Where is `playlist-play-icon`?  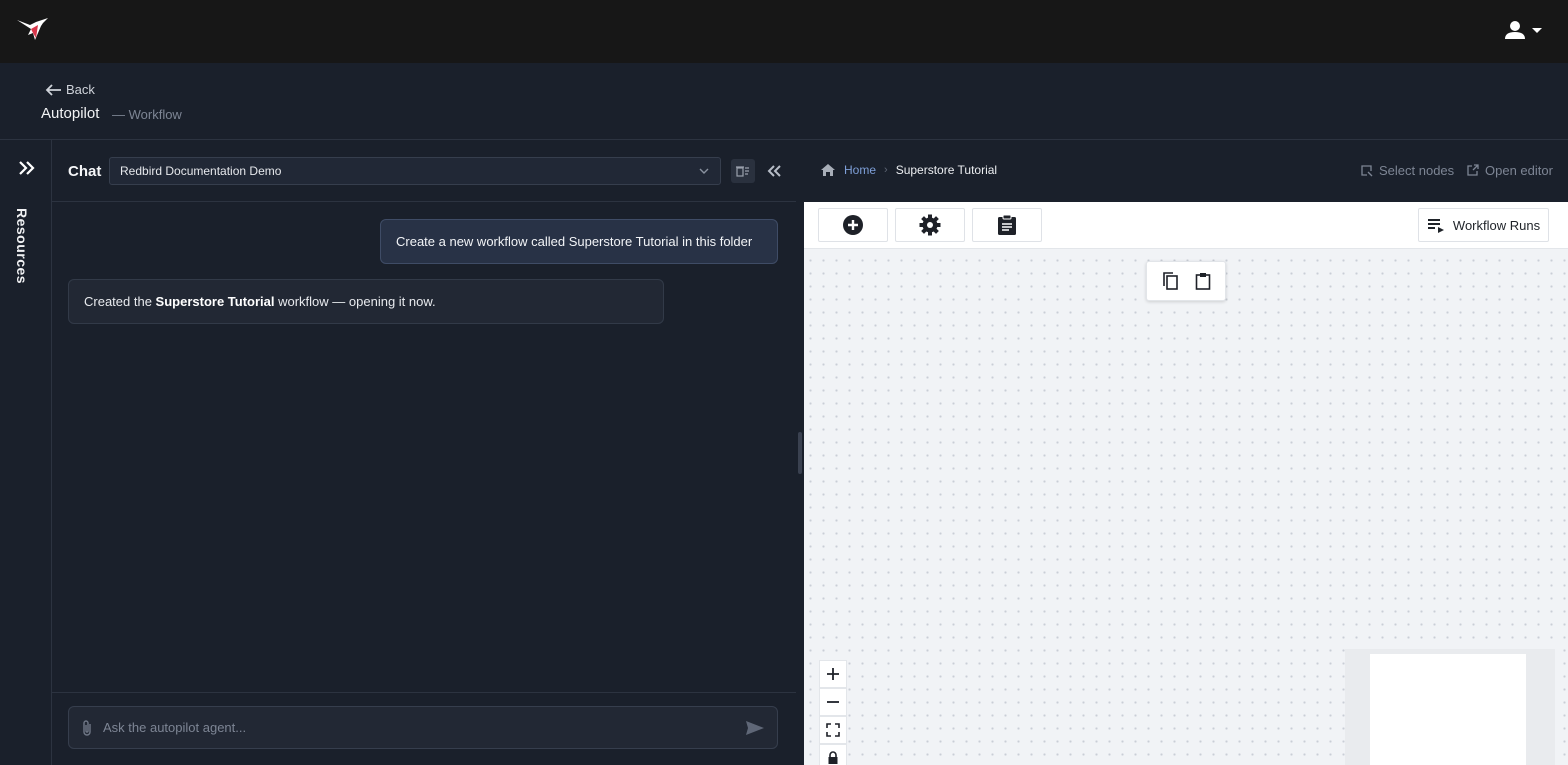
playlist-play-icon is located at coordinates (1435, 226).